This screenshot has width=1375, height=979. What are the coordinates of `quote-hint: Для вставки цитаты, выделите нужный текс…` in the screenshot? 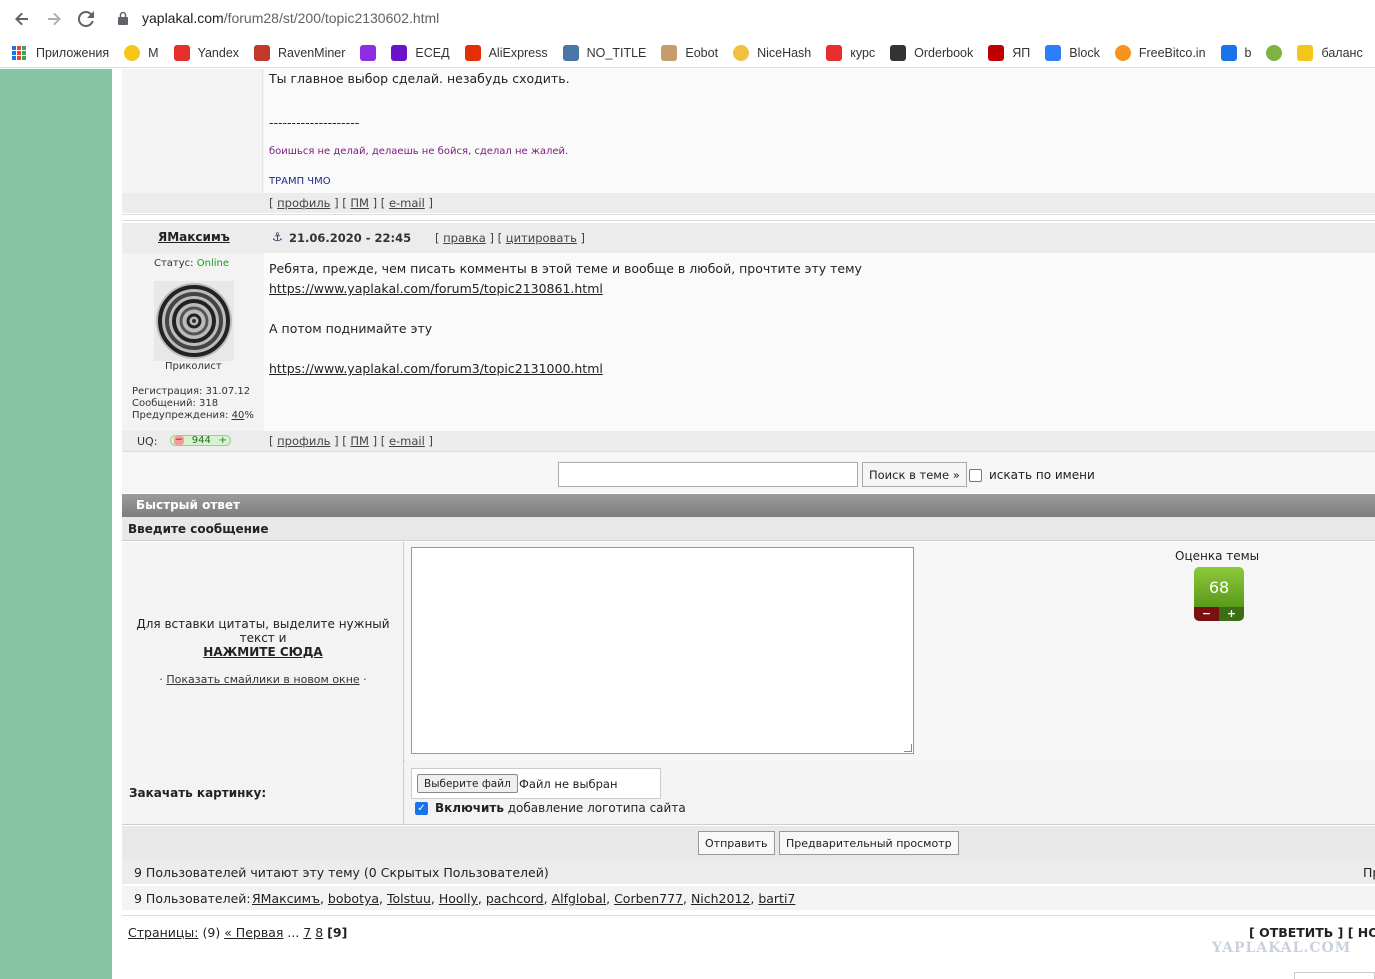 It's located at (263, 638).